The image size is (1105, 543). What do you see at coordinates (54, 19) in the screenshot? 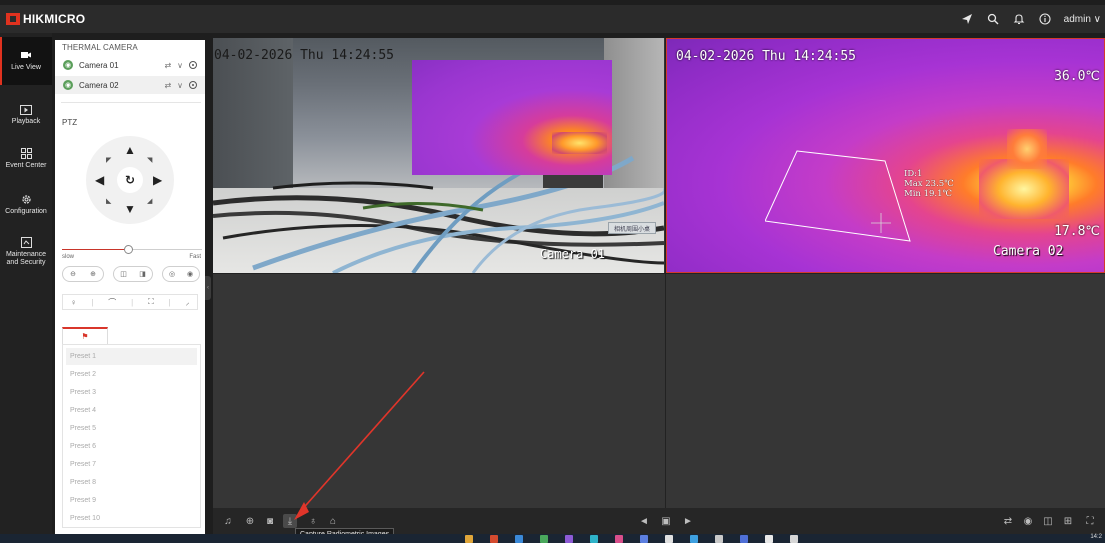
I see `brand-name: HIKMICRO` at bounding box center [54, 19].